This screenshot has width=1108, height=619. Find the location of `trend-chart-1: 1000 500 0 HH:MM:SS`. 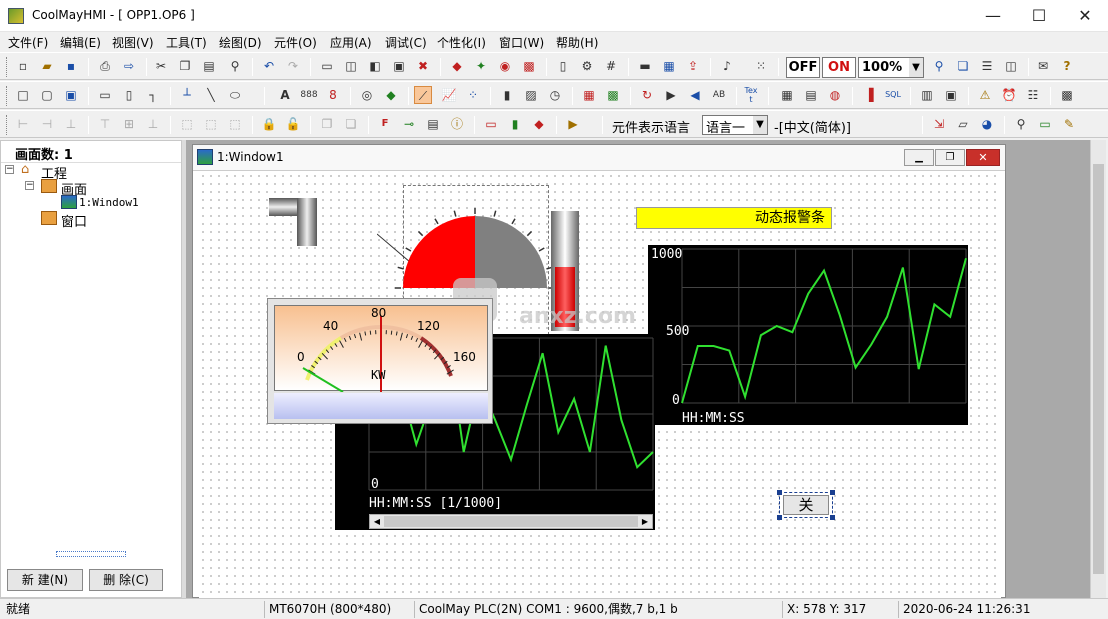

trend-chart-1: 1000 500 0 HH:MM:SS is located at coordinates (808, 335).